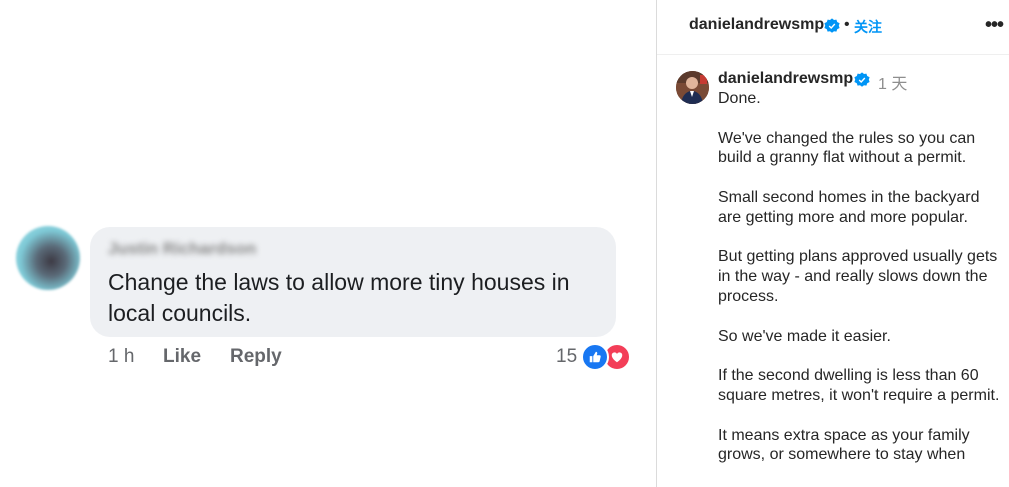 The width and height of the screenshot is (1009, 487). What do you see at coordinates (739, 98) in the screenshot?
I see `caption-paragraph: Done.` at bounding box center [739, 98].